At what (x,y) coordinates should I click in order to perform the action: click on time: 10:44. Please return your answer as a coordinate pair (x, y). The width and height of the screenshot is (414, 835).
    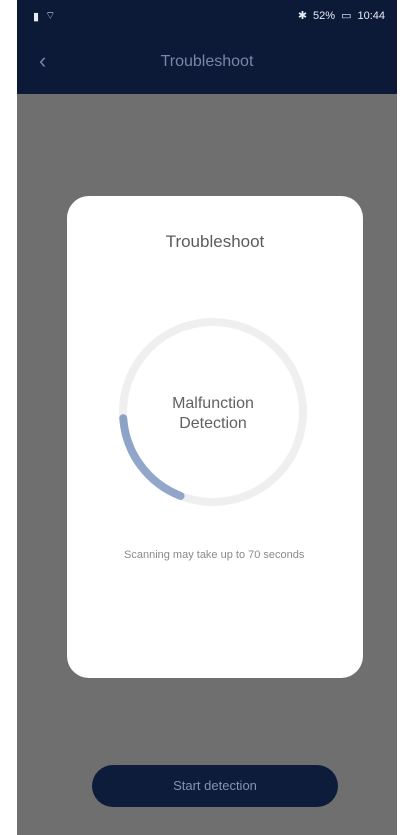
    Looking at the image, I should click on (371, 15).